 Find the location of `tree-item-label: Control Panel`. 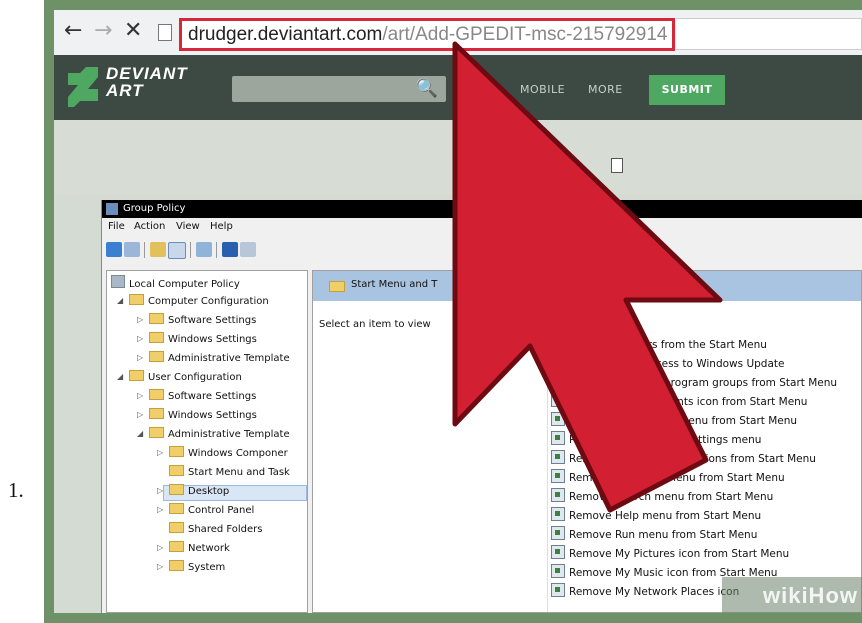

tree-item-label: Control Panel is located at coordinates (221, 510).